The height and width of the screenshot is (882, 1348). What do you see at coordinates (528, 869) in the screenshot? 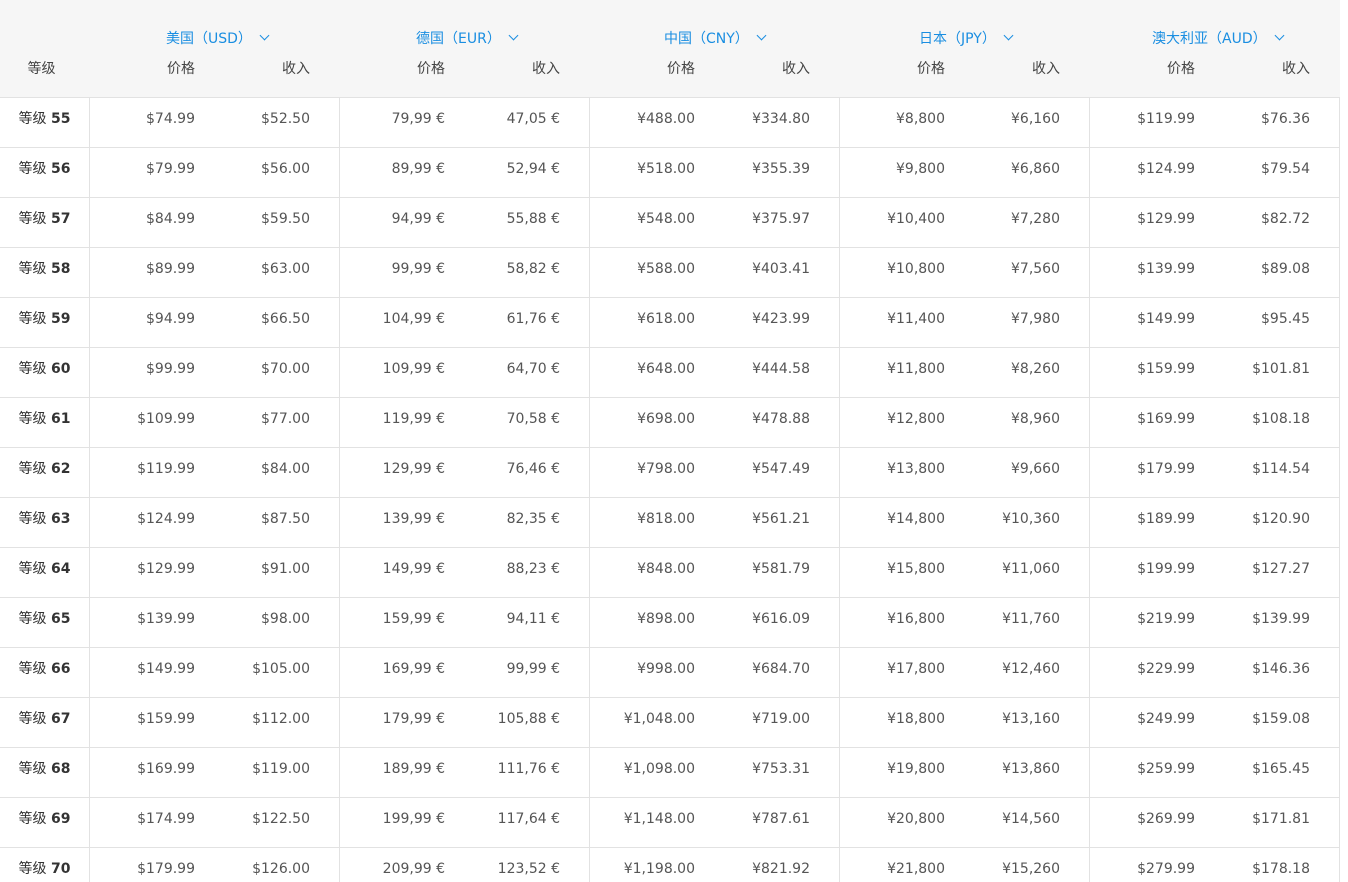
I see `revenue-cell: 123,52 €` at bounding box center [528, 869].